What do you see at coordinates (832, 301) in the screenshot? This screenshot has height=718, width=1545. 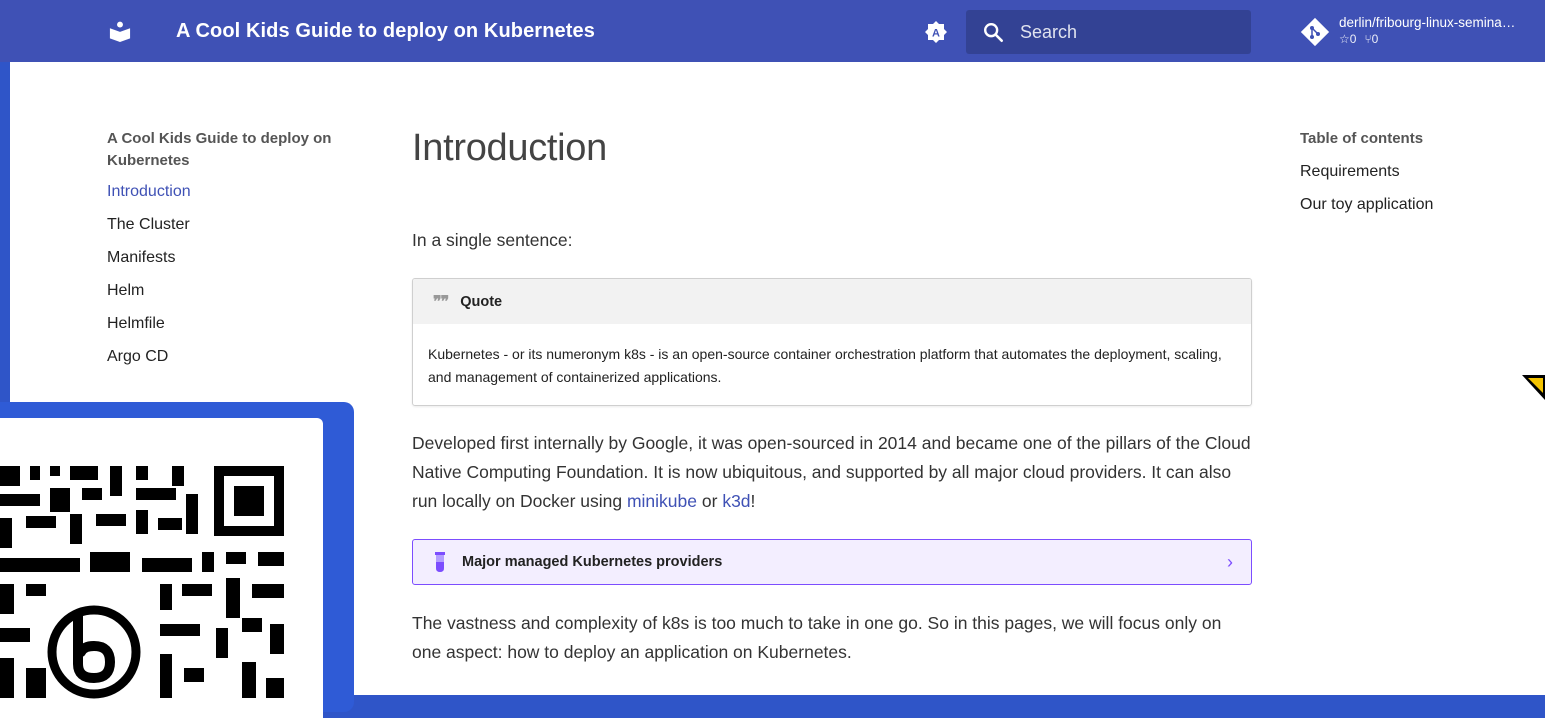 I see `quote-header: ❞❞ Quote` at bounding box center [832, 301].